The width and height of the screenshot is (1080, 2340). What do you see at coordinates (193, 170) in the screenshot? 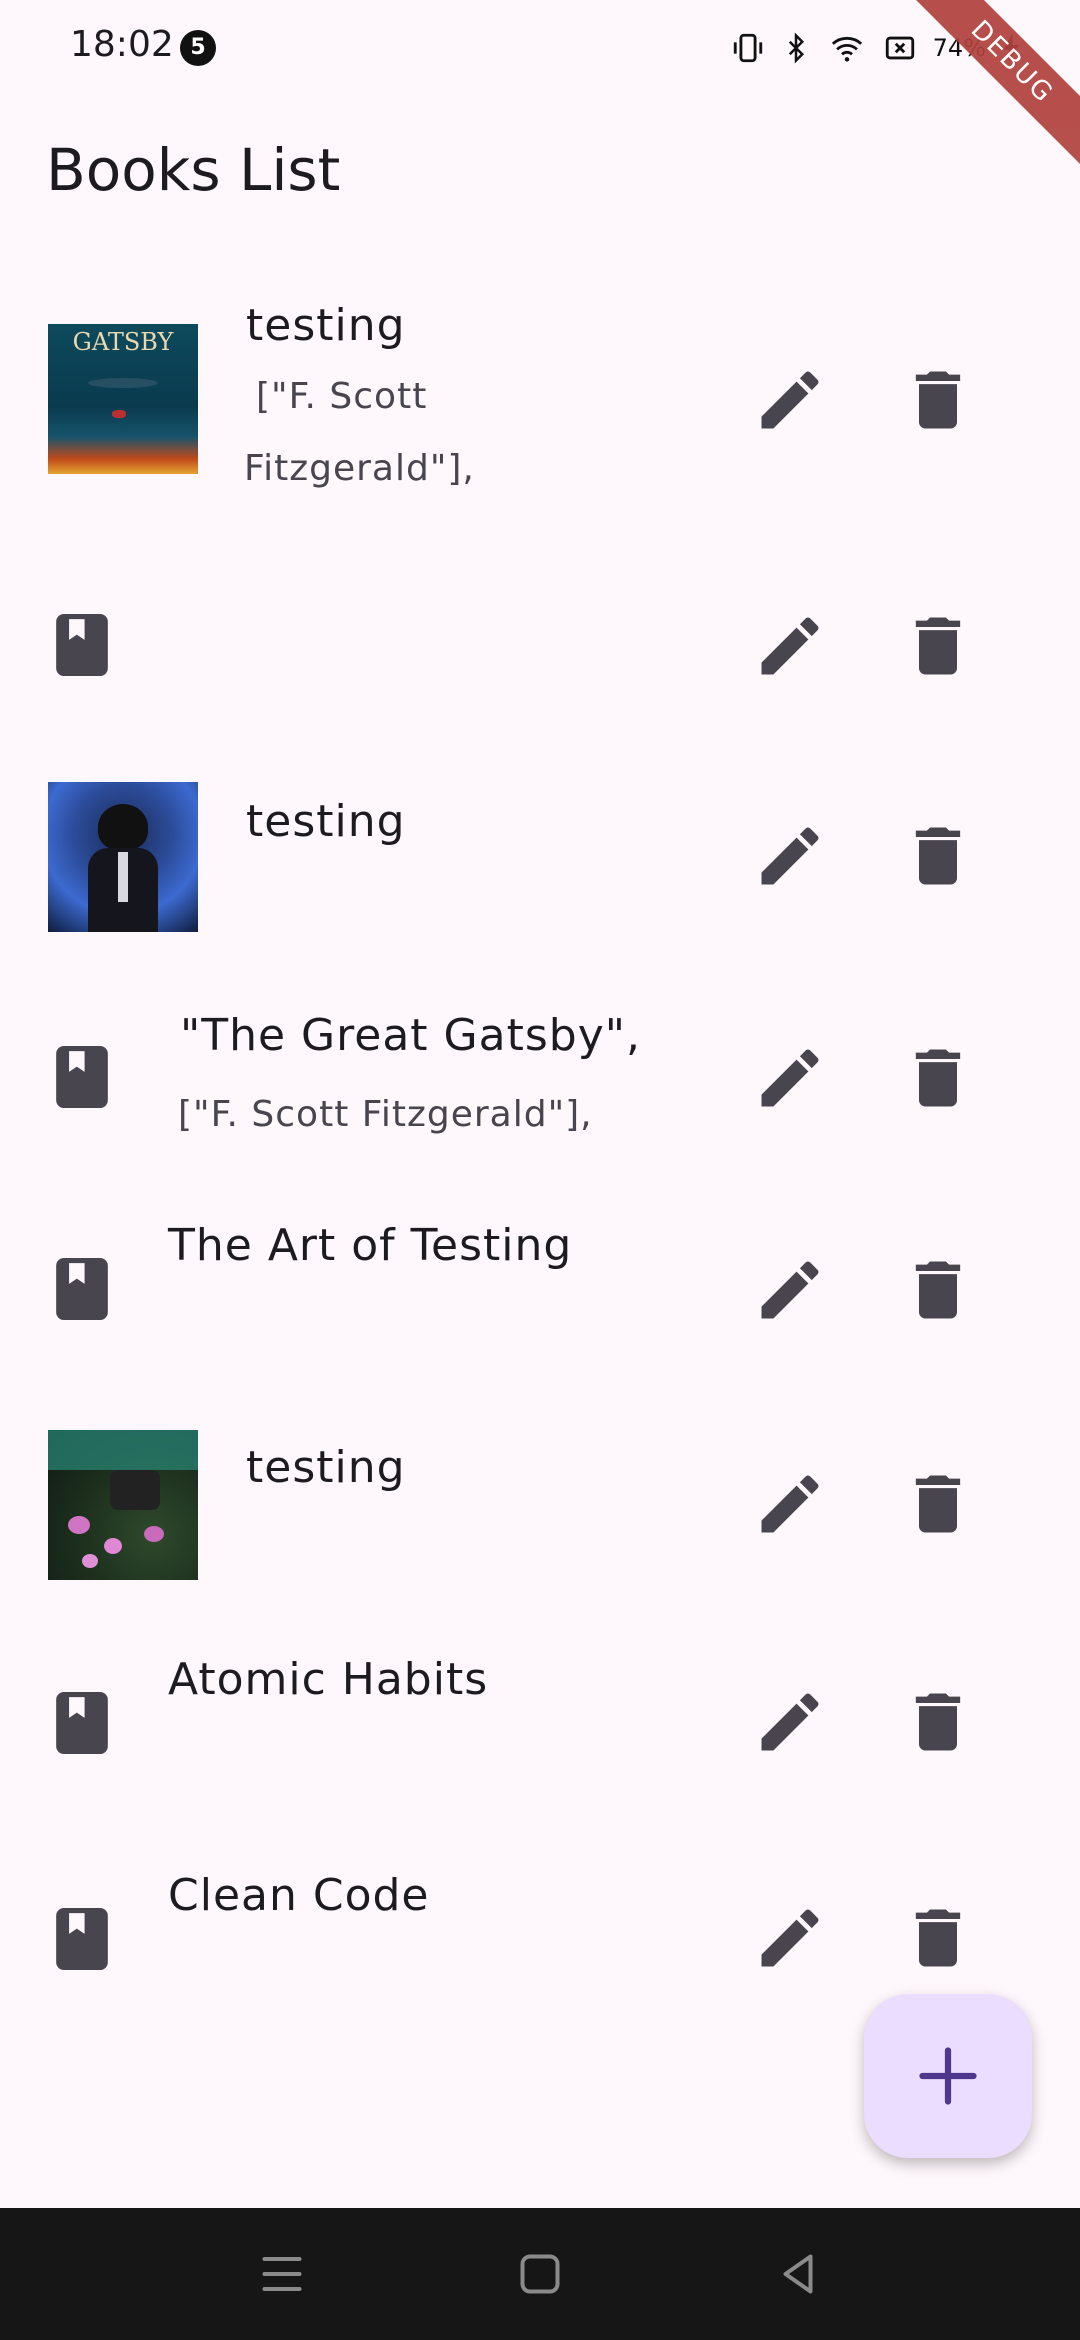
I see `page-title: Books List` at bounding box center [193, 170].